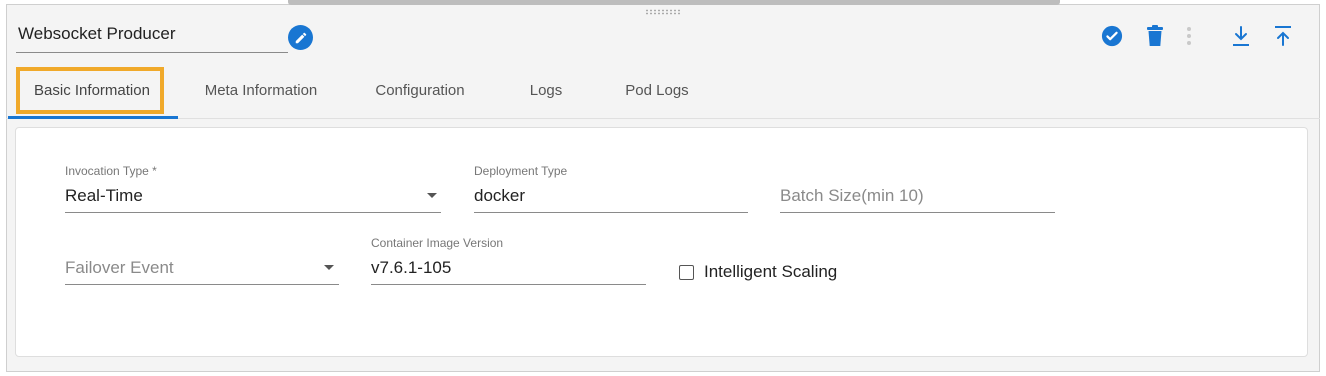  I want to click on invocation-type-label: Invocation Type *, so click(111, 171).